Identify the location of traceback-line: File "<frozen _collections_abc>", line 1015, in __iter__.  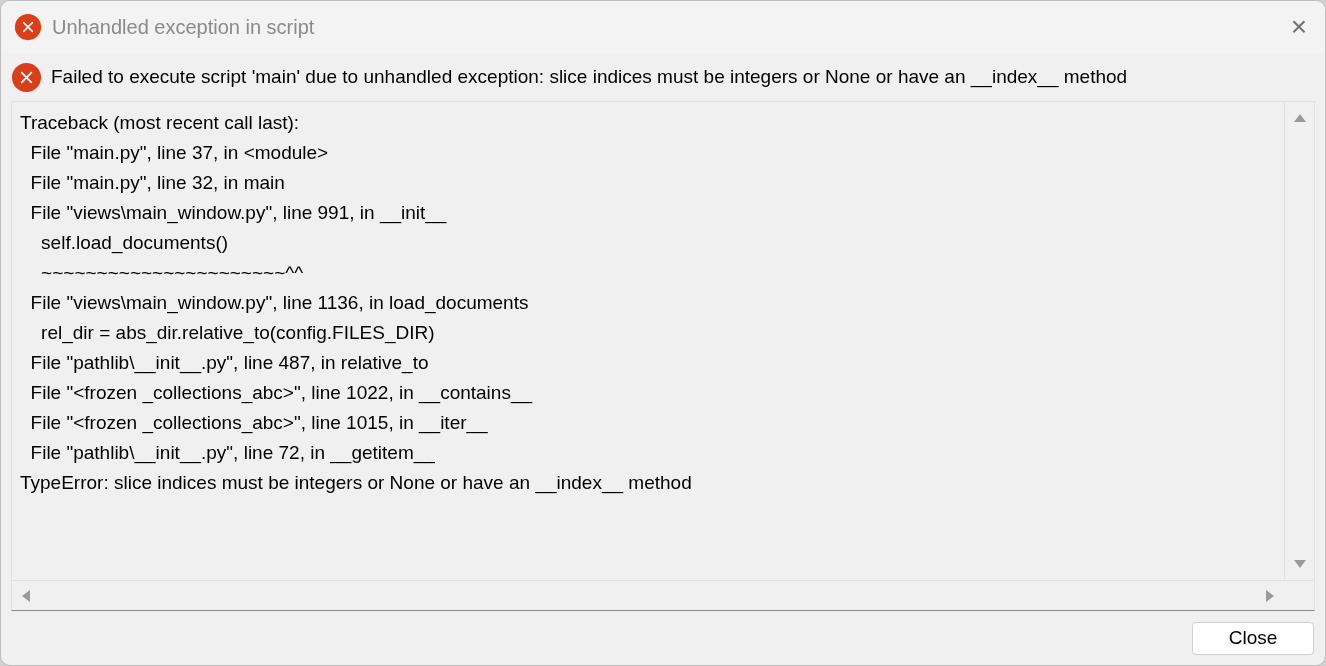
(258, 423).